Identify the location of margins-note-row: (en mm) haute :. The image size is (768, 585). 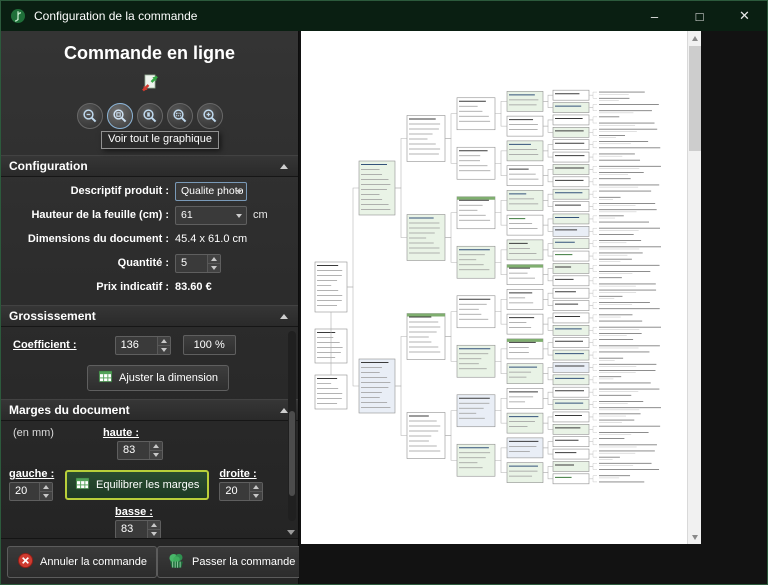
(149, 432).